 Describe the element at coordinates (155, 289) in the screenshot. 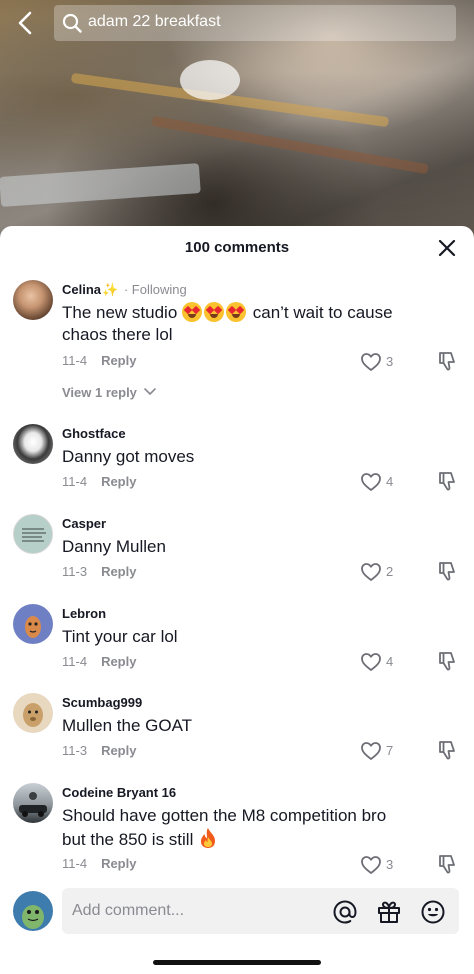

I see `following-label: · Following` at that location.